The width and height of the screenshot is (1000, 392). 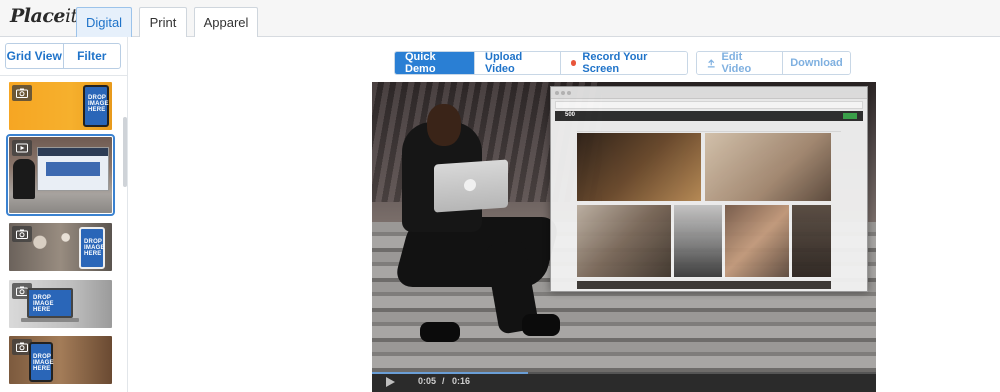 I want to click on download-button: Download, so click(x=816, y=63).